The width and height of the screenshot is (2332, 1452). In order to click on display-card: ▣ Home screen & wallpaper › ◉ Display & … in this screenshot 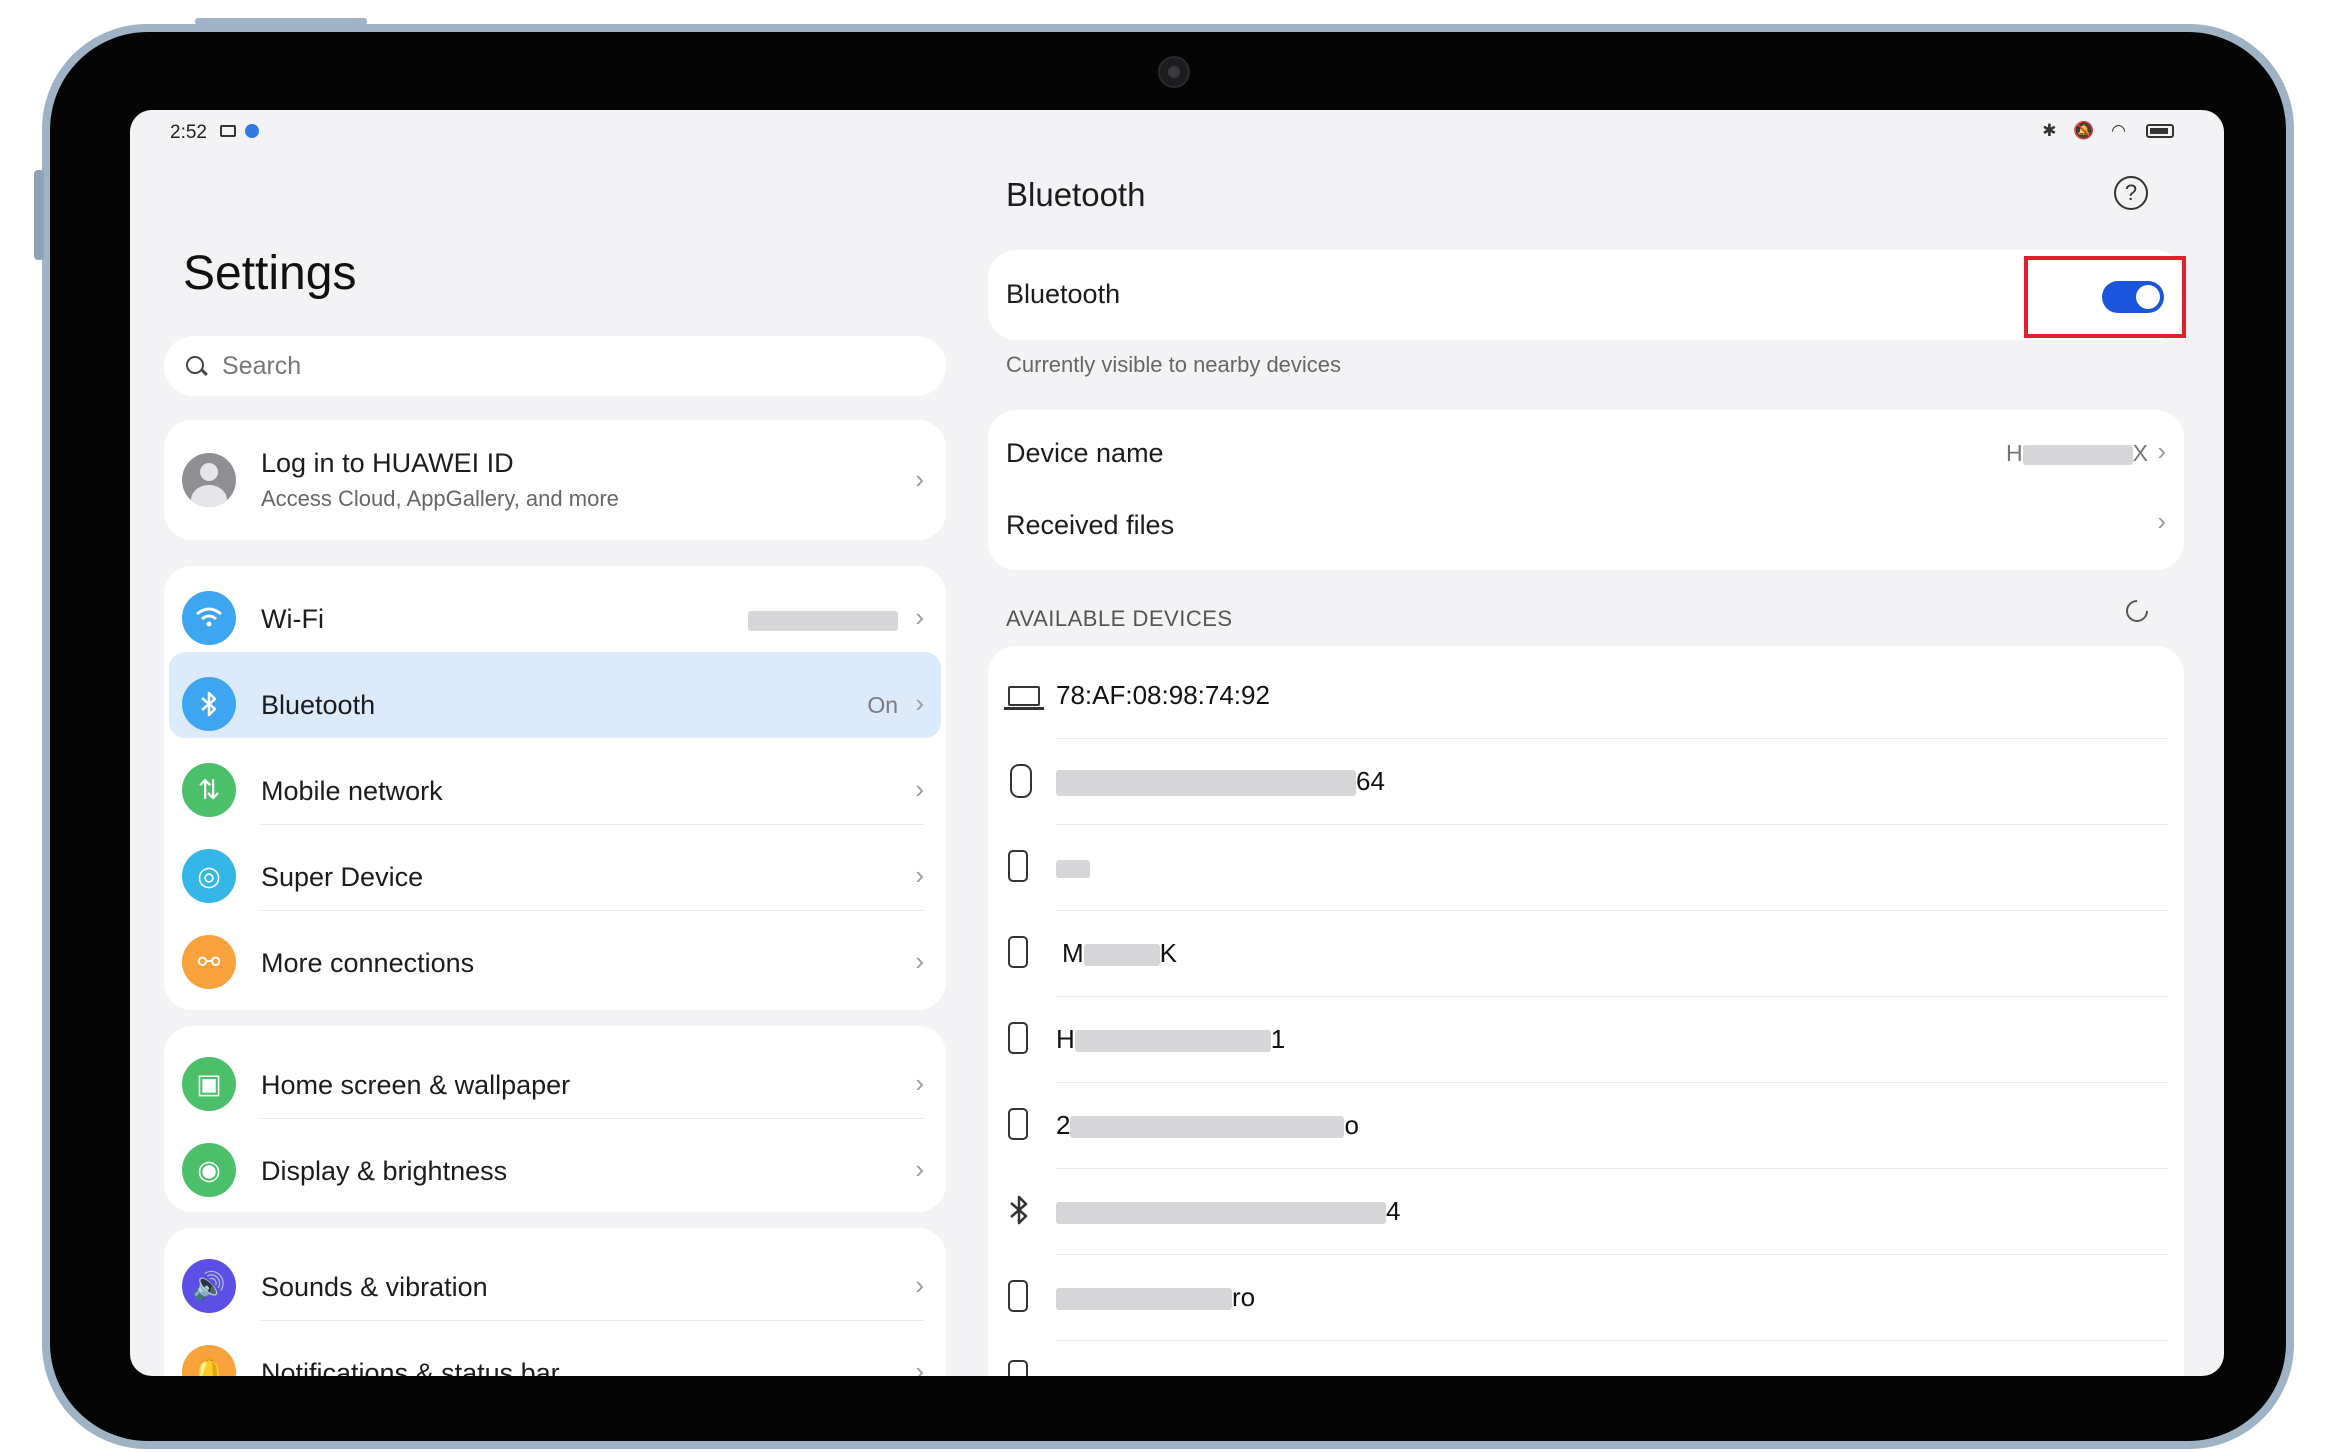, I will do `click(555, 1119)`.